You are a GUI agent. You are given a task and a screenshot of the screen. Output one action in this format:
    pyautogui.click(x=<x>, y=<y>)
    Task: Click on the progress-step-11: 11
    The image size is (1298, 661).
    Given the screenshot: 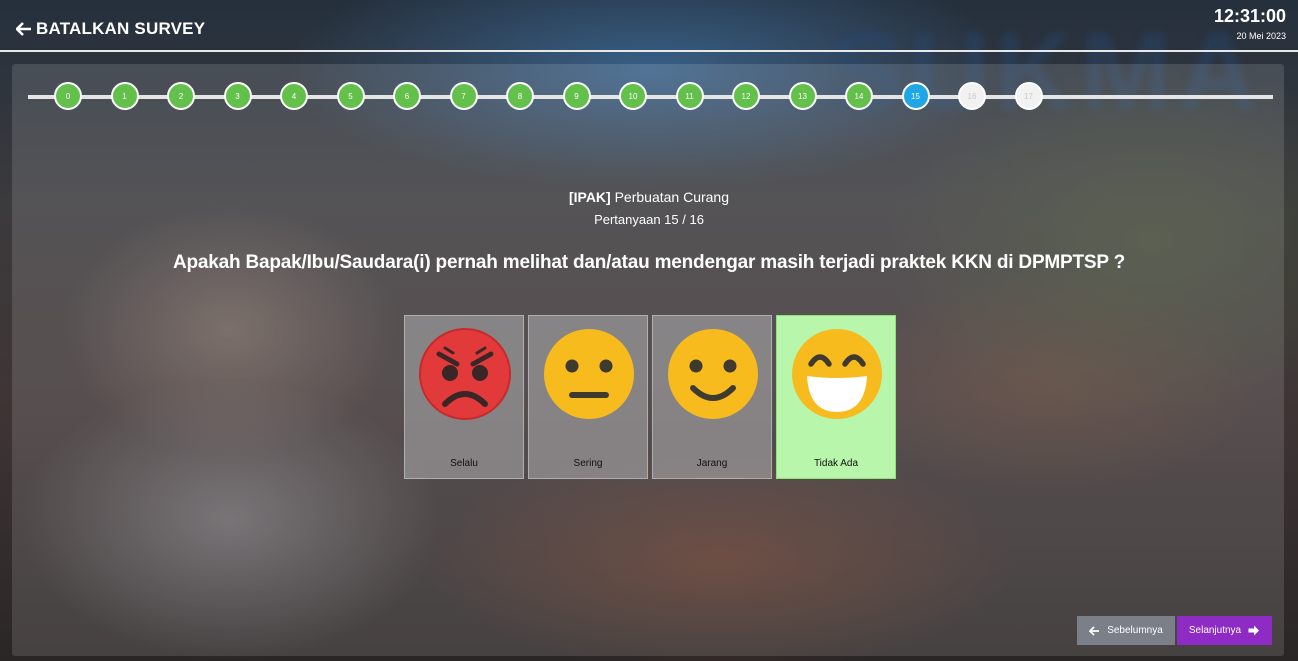 What is the action you would take?
    pyautogui.click(x=689, y=96)
    